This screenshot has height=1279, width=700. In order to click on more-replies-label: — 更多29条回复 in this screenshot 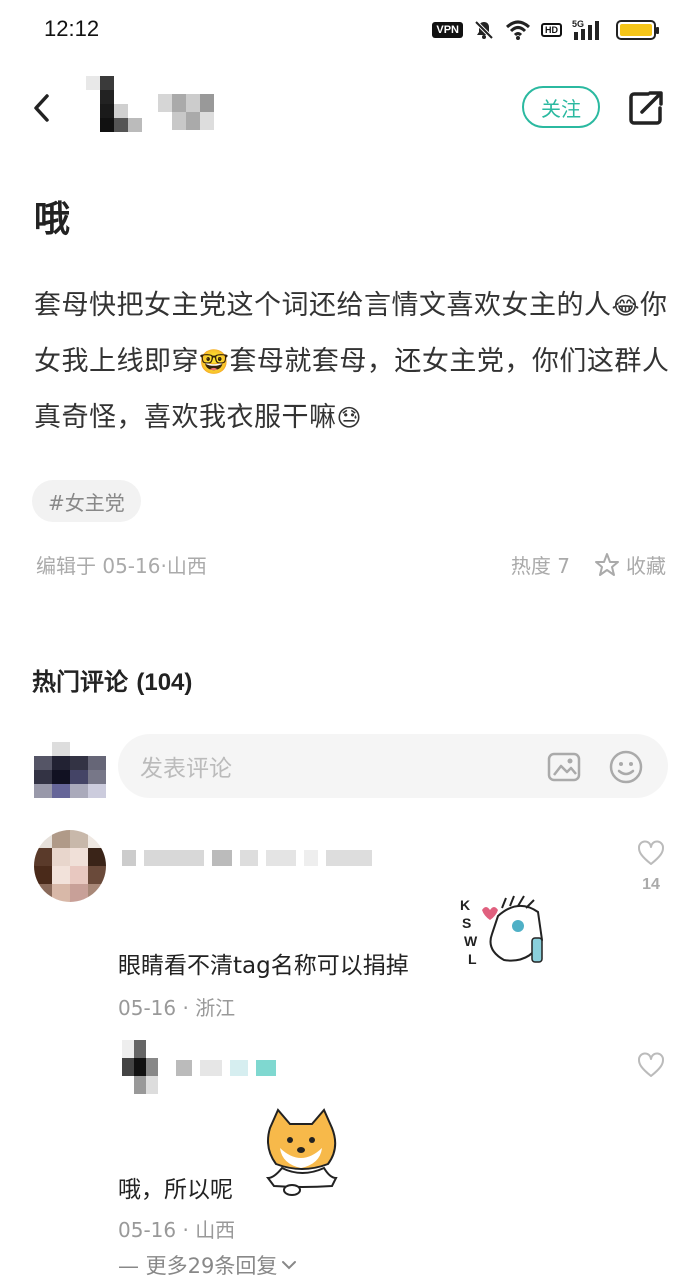, I will do `click(198, 1266)`.